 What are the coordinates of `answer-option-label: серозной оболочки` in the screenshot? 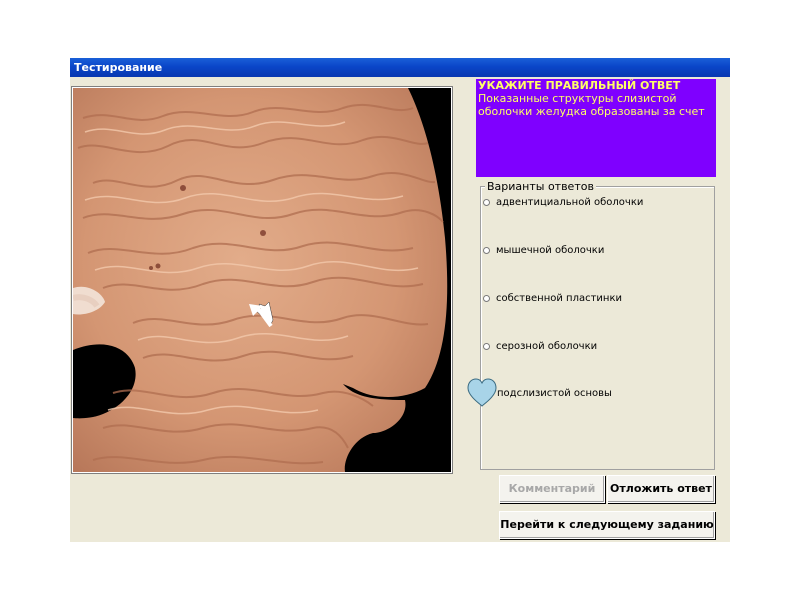 It's located at (547, 346).